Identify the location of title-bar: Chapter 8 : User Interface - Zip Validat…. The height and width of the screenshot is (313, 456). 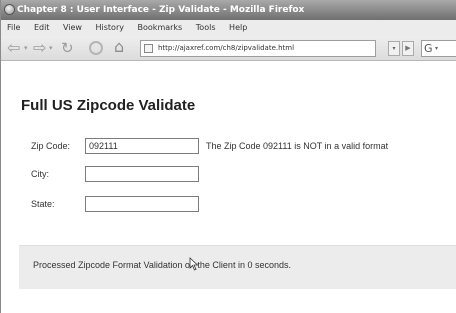
(228, 10).